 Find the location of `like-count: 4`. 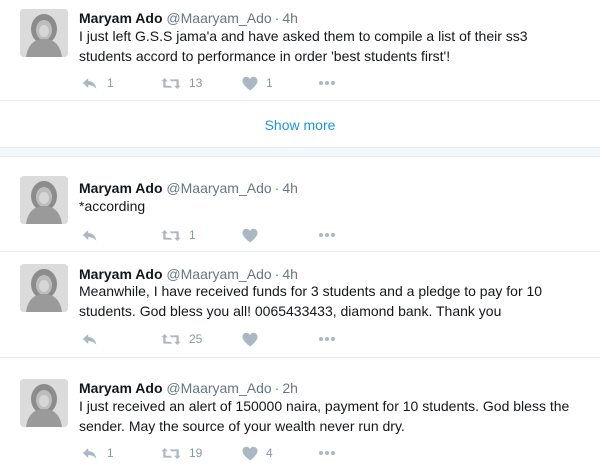

like-count: 4 is located at coordinates (269, 453).